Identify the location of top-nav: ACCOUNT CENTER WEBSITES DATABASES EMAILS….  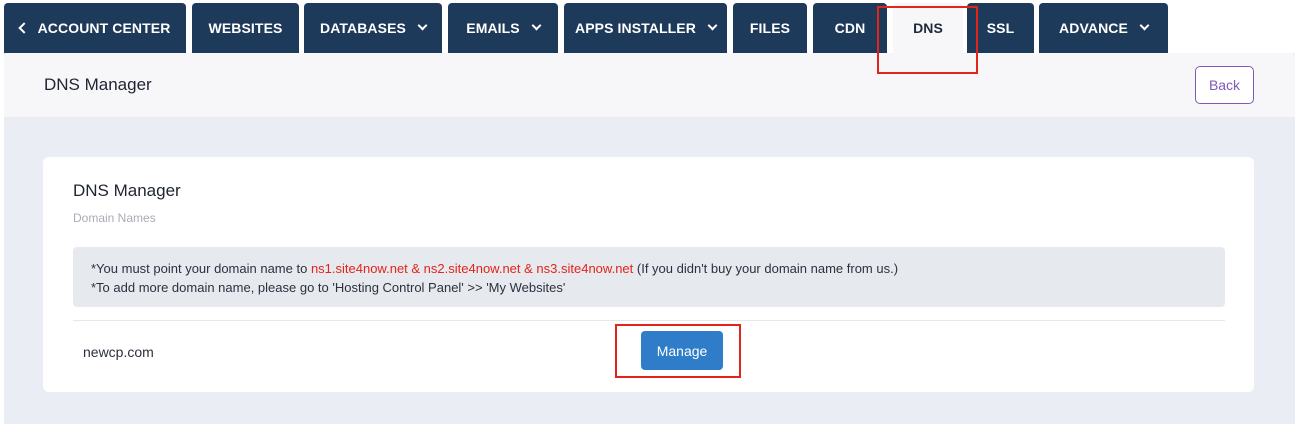
(649, 26).